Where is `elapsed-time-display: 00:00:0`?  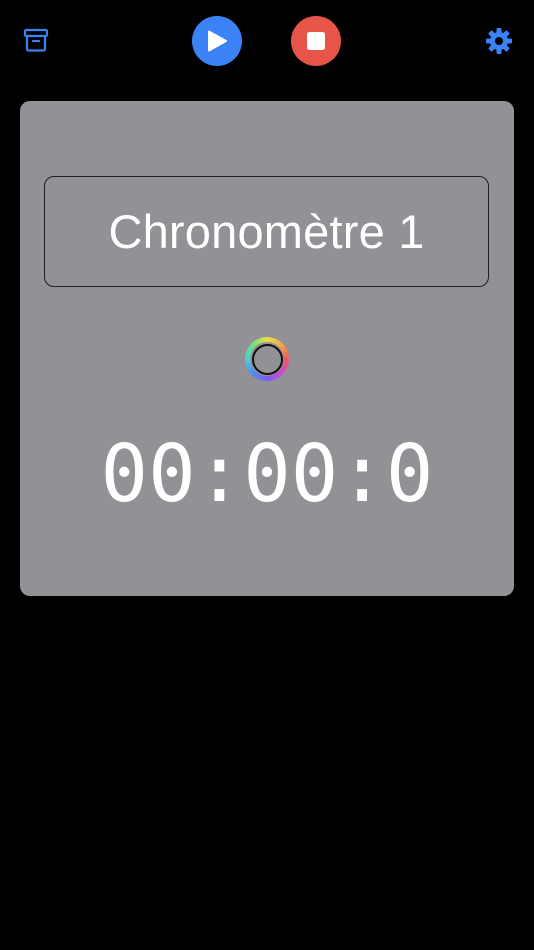
elapsed-time-display: 00:00:0 is located at coordinates (267, 474).